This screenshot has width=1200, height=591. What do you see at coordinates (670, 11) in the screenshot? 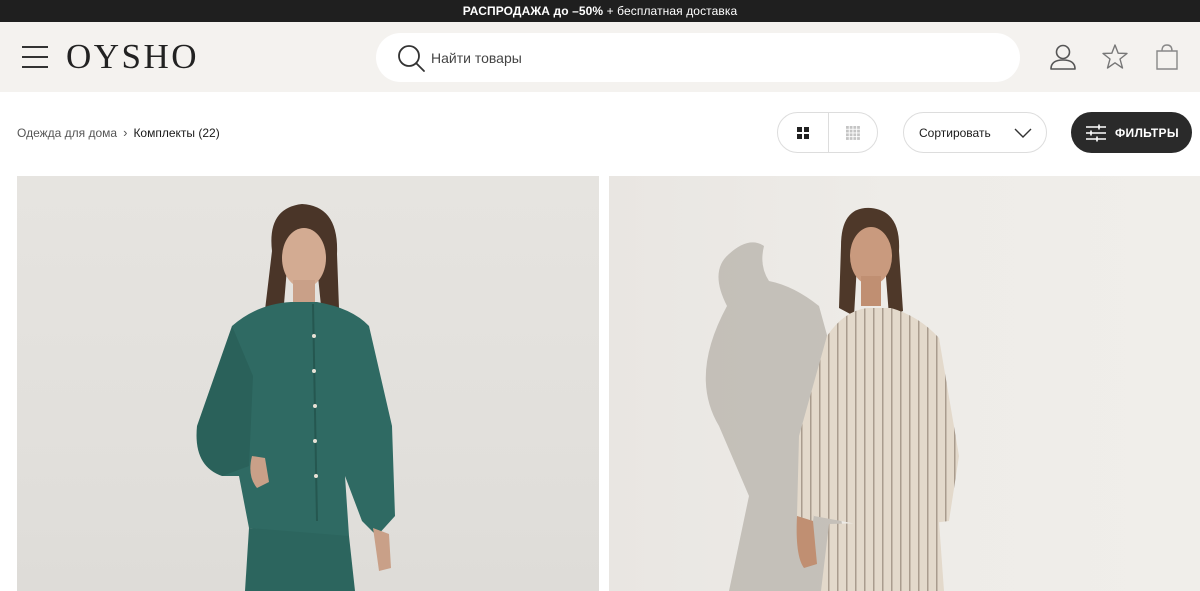
I see `promo-text: + бесплатная доставка` at bounding box center [670, 11].